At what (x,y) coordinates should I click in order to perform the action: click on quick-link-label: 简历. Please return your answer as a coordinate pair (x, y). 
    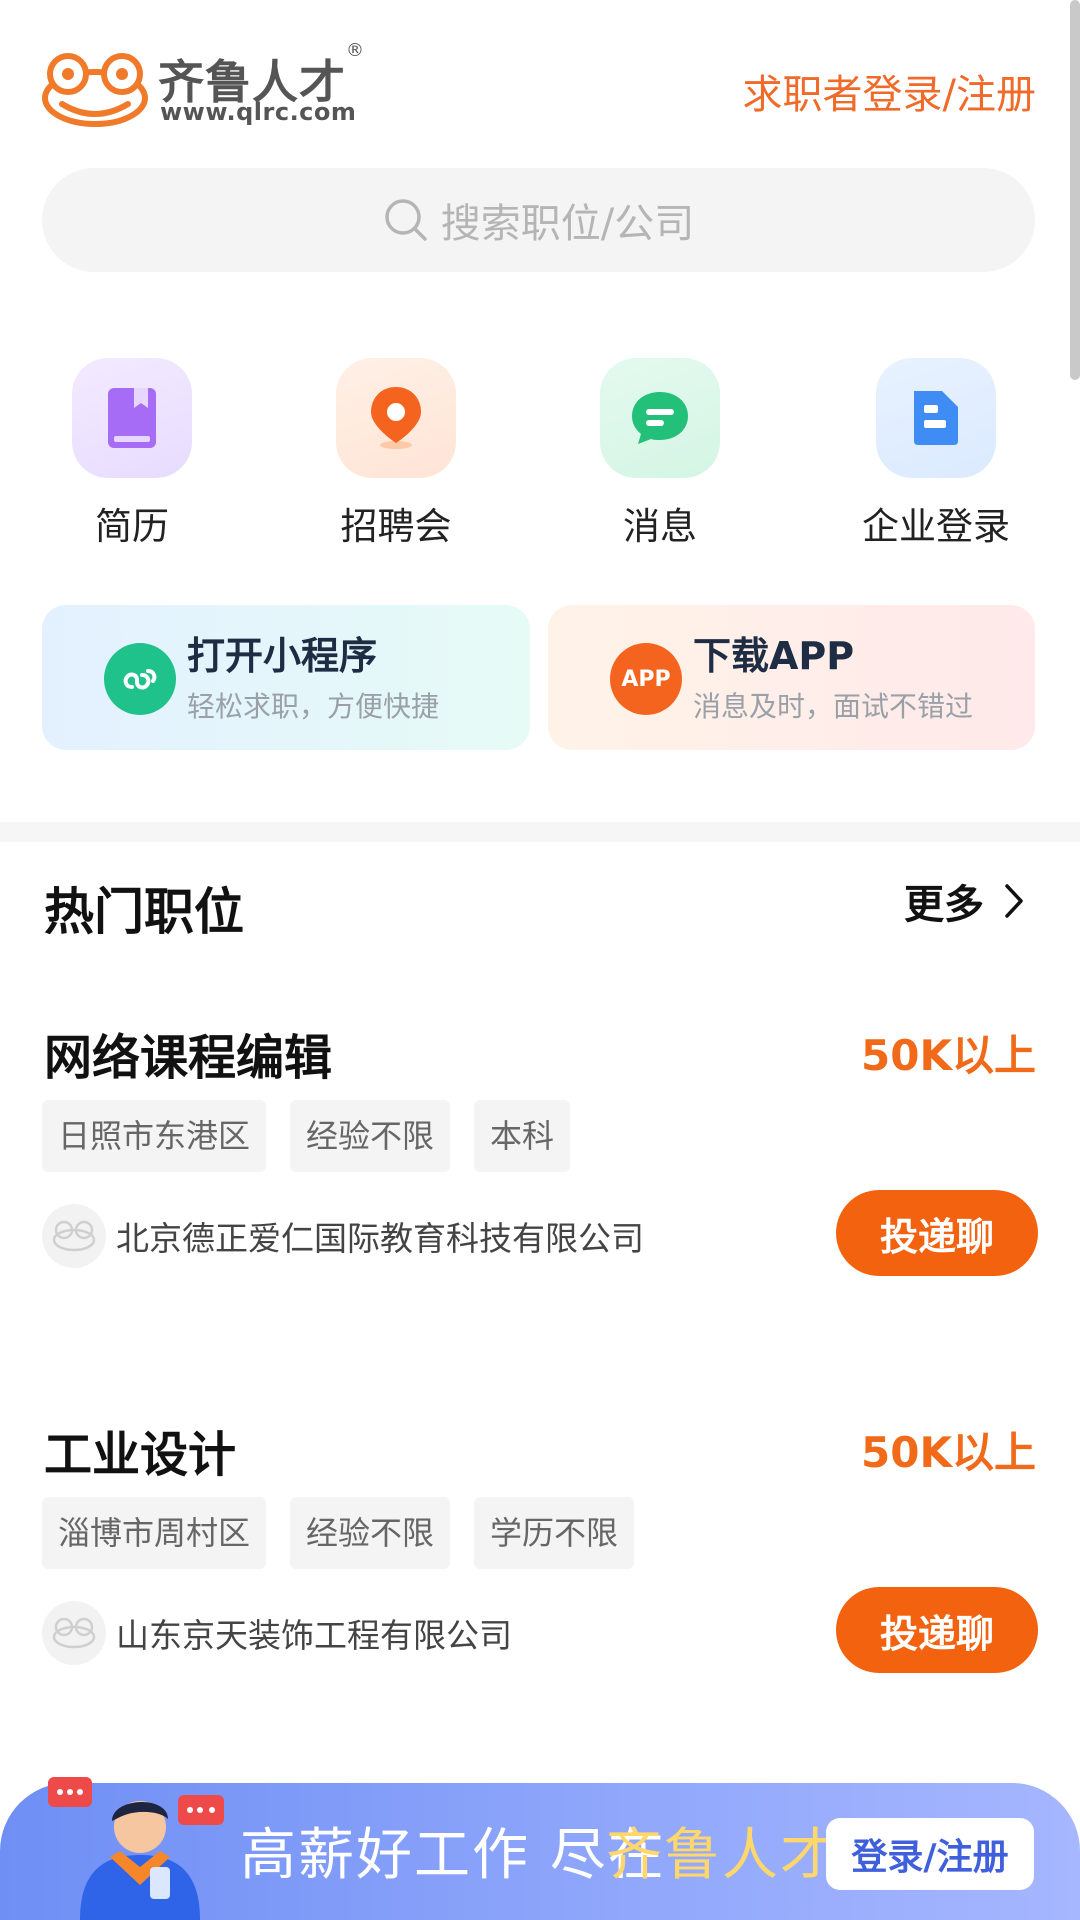
    Looking at the image, I should click on (132, 526).